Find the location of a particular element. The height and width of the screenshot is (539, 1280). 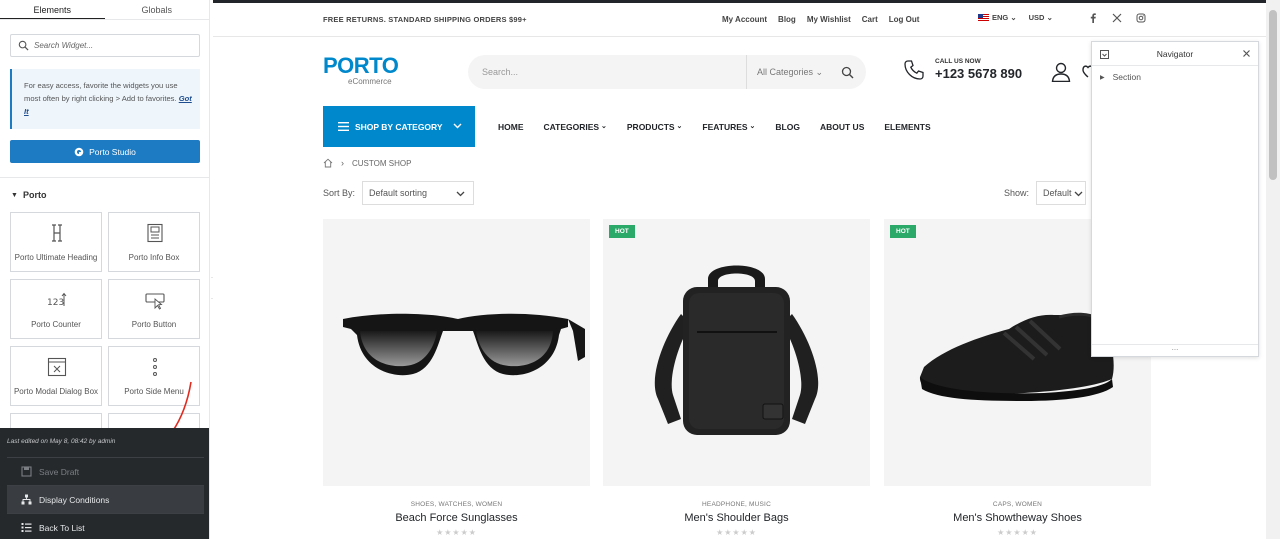

my-wishlist-link: My Wishlist is located at coordinates (829, 19).